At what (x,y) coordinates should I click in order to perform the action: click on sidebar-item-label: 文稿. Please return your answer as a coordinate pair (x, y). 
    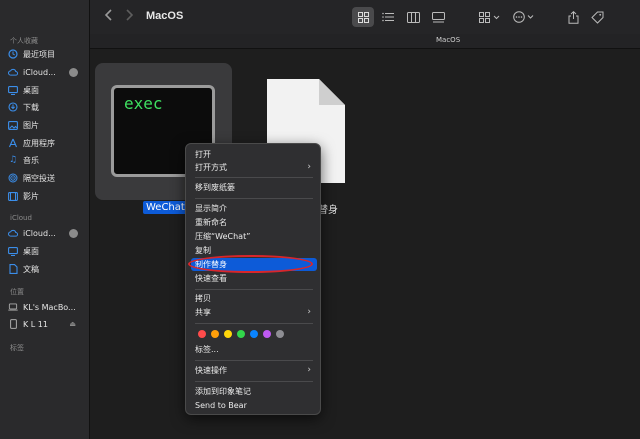
    Looking at the image, I should click on (31, 269).